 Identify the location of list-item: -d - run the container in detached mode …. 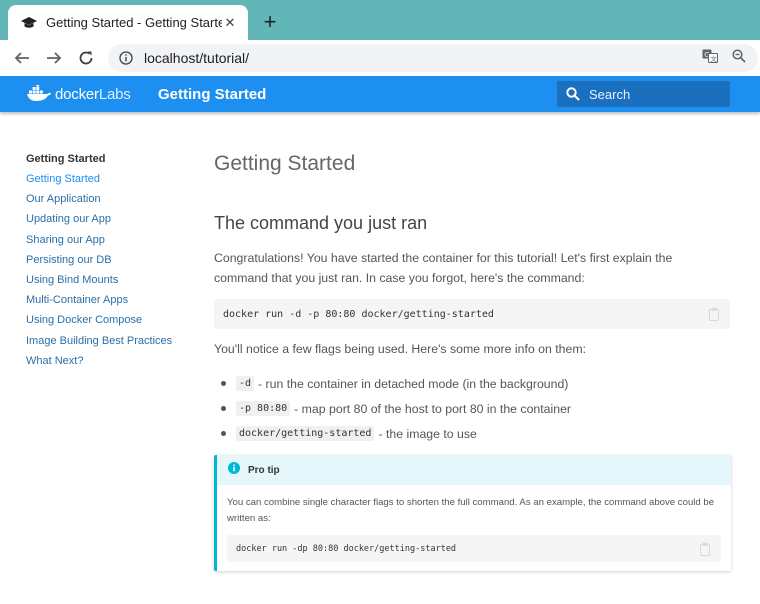
(472, 383).